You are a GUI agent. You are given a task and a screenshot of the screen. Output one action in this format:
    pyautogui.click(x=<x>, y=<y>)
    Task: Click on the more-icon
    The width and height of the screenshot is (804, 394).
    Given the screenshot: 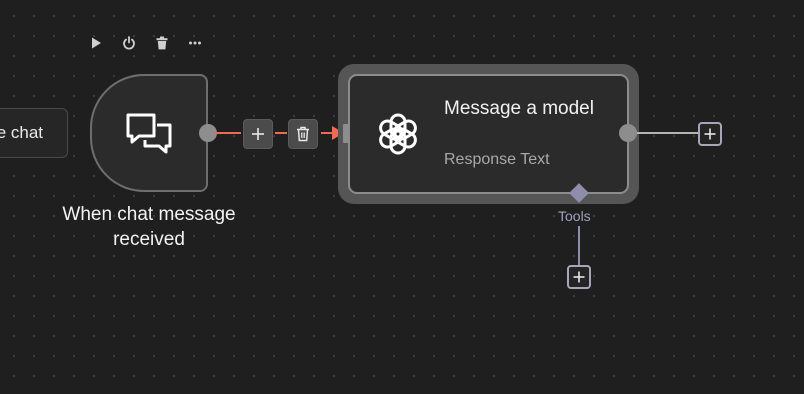 What is the action you would take?
    pyautogui.click(x=195, y=43)
    